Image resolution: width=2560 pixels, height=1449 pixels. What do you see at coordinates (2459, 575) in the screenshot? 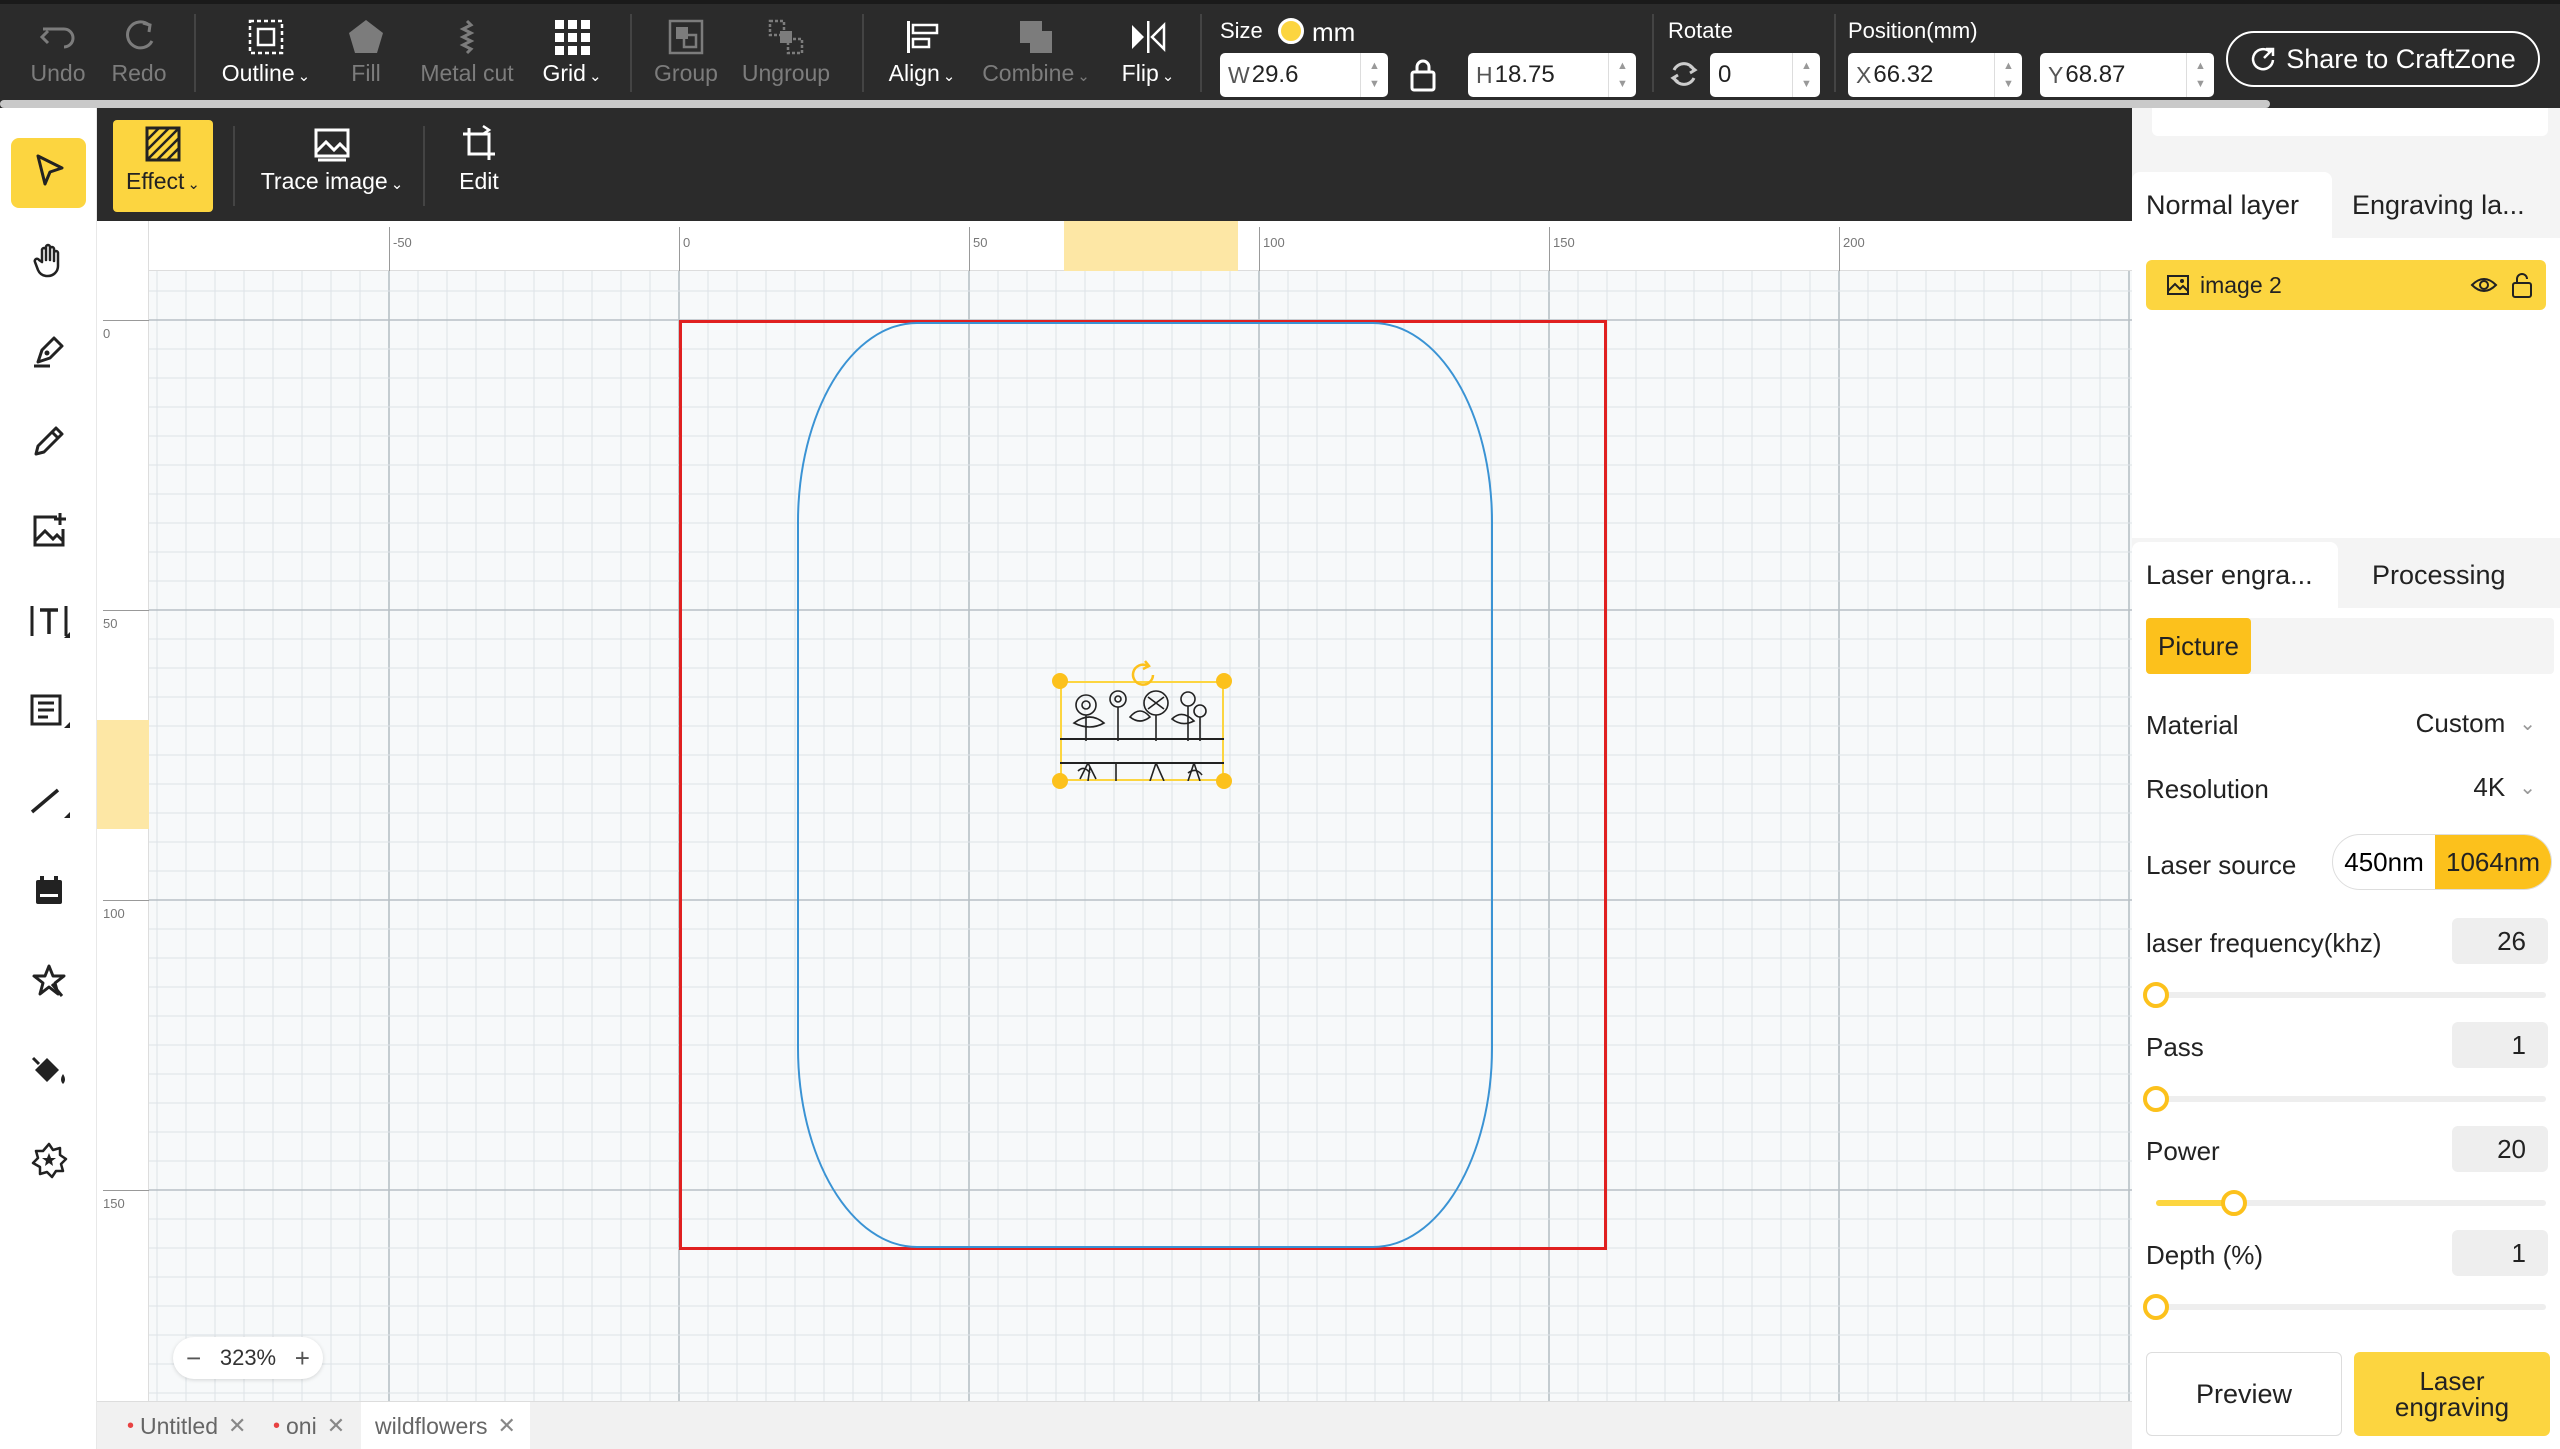
I see `tab-processing: Processing` at bounding box center [2459, 575].